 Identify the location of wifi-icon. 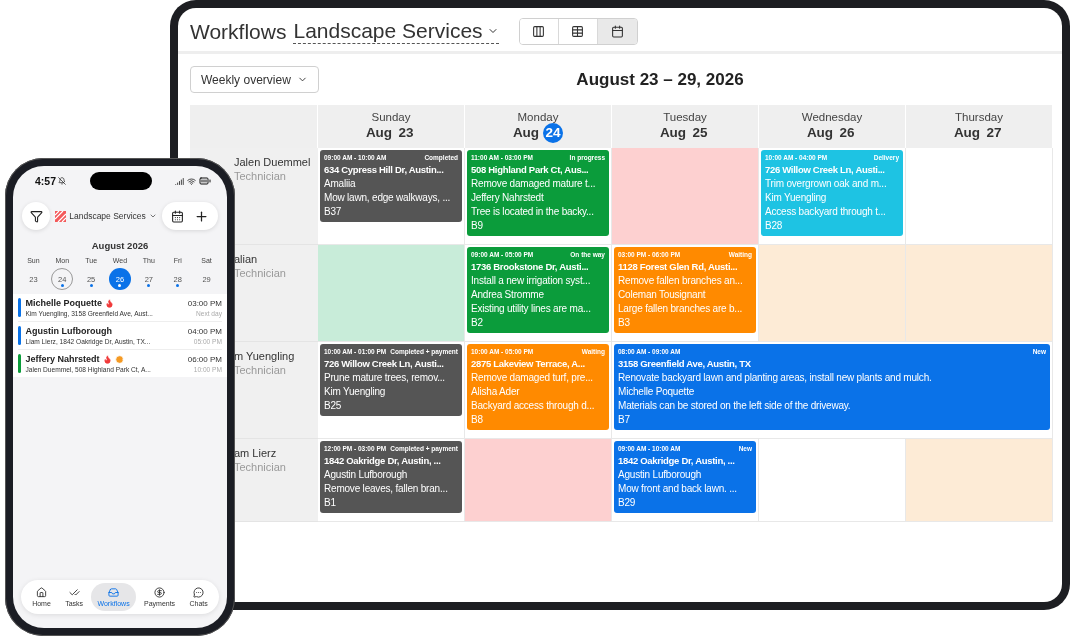
(191, 181).